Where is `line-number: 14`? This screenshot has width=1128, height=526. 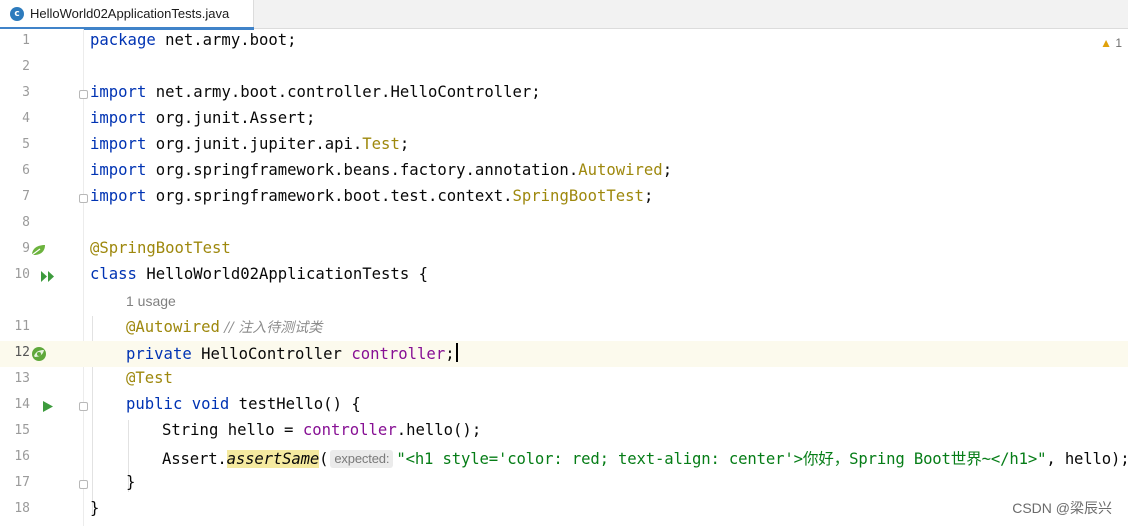 line-number: 14 is located at coordinates (22, 404).